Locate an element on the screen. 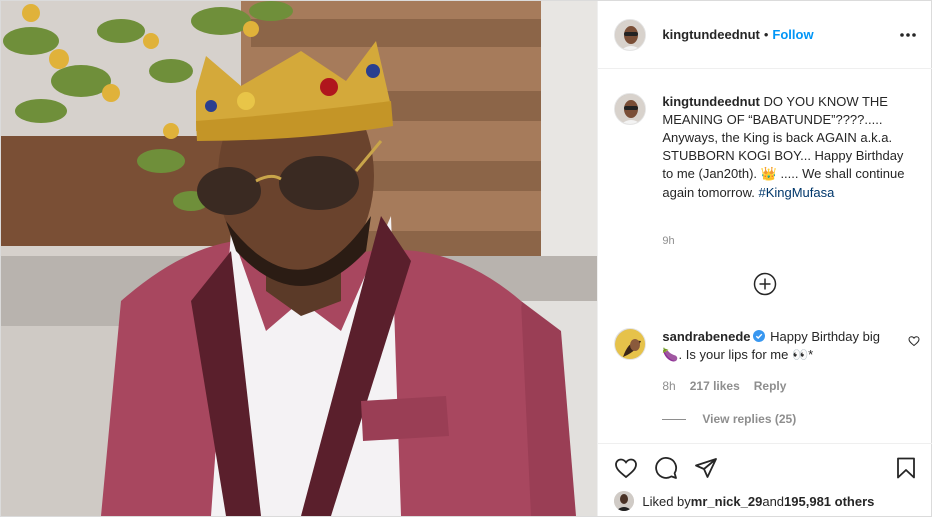 The width and height of the screenshot is (932, 517). comment-body-3: * is located at coordinates (811, 354).